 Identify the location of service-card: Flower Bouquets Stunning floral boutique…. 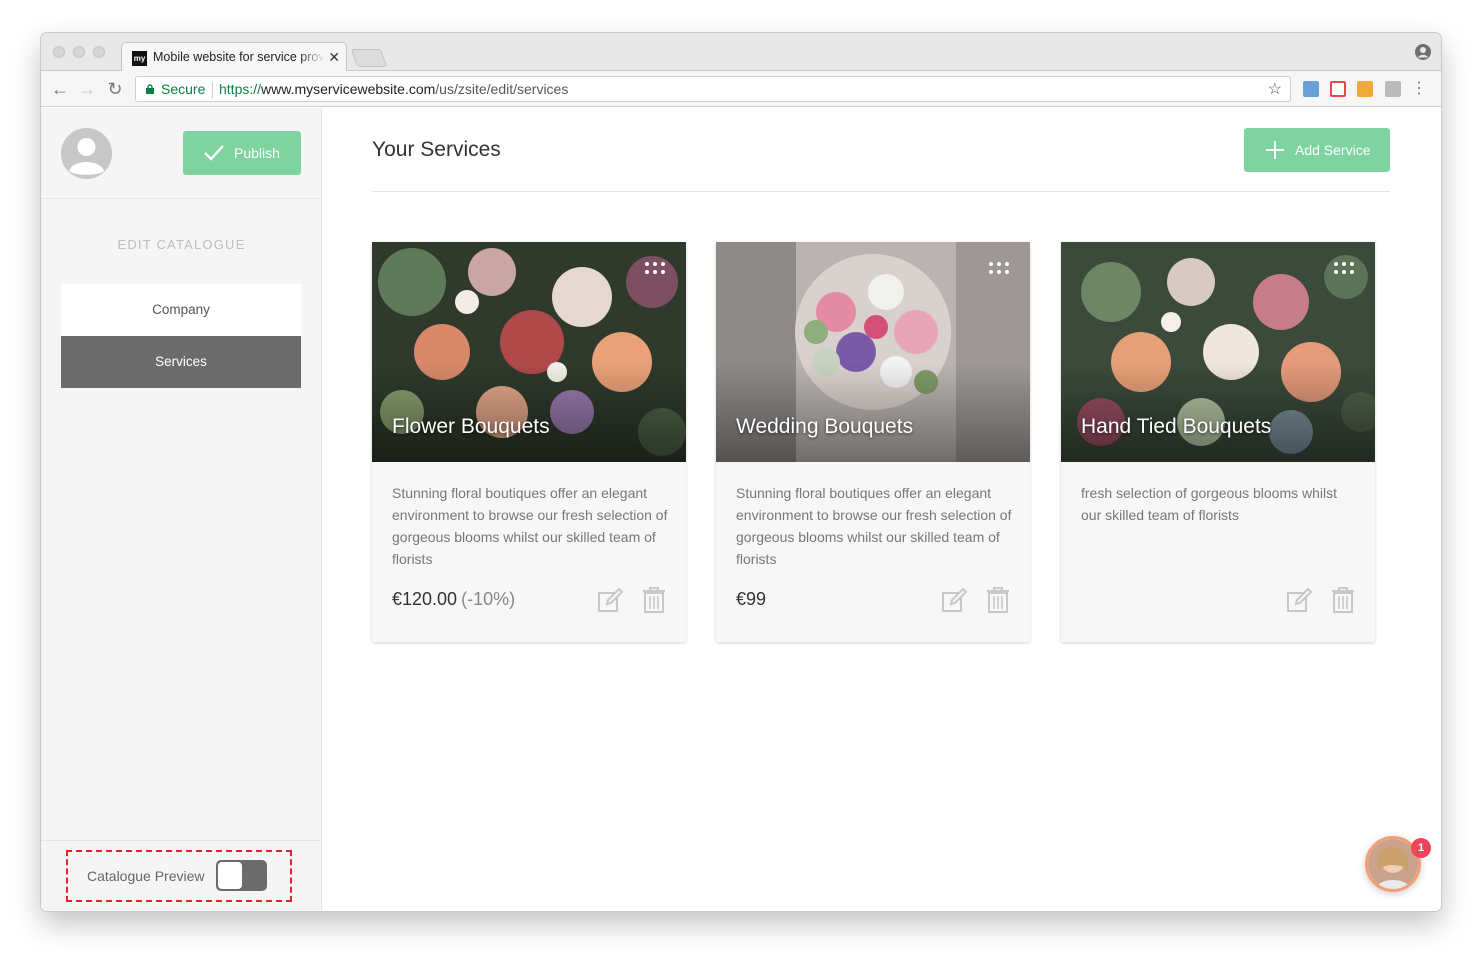
(529, 442).